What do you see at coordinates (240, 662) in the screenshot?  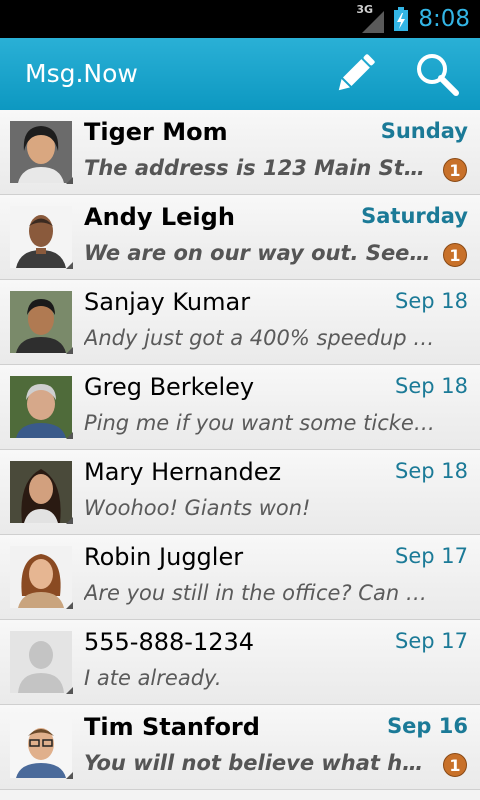 I see `conversation-row: 555-888-1234 Sep 17 I ate already.` at bounding box center [240, 662].